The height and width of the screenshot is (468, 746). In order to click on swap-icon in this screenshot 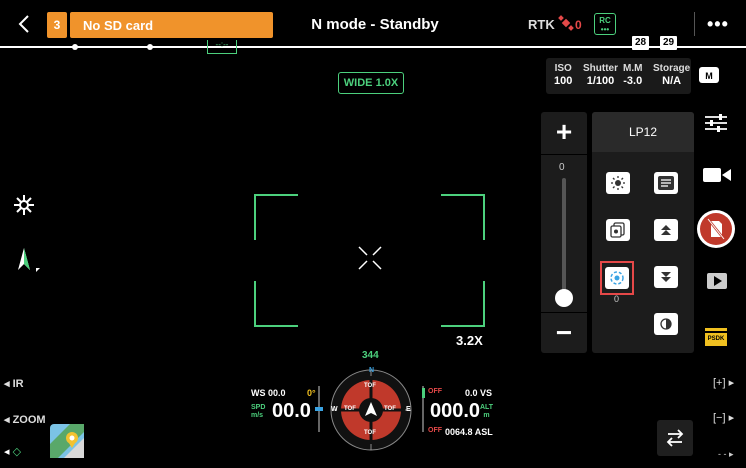, I will do `click(675, 438)`.